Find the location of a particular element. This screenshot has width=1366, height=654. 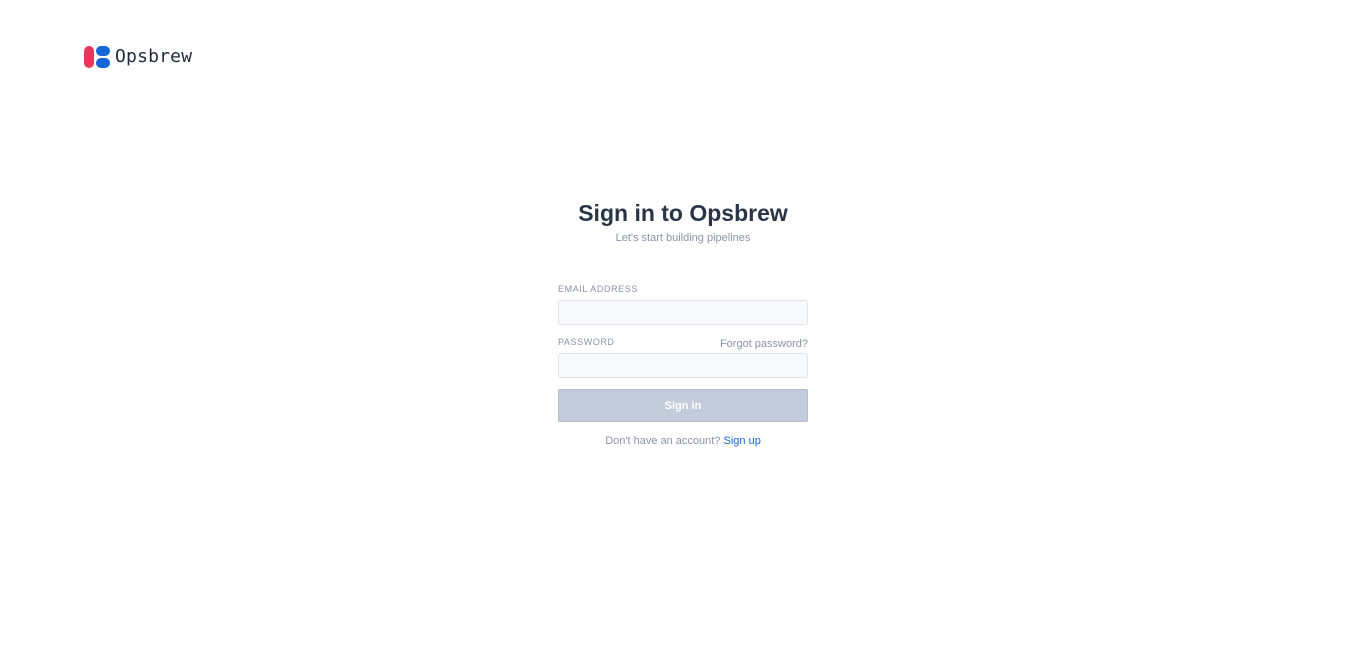

password-label: PASSWORD is located at coordinates (586, 342).